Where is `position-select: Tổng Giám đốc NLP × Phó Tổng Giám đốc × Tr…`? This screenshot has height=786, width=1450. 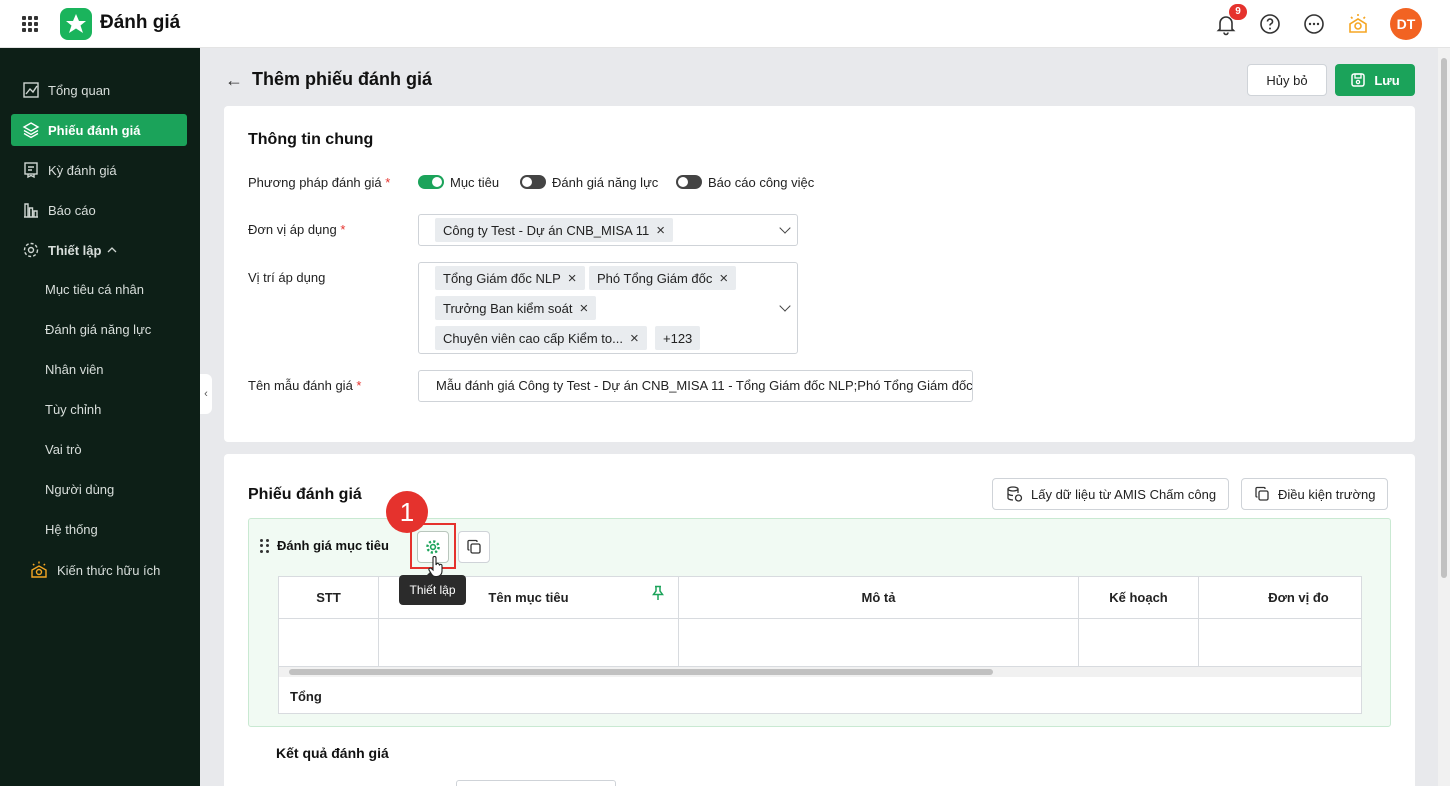
position-select: Tổng Giám đốc NLP × Phó Tổng Giám đốc × Tr… is located at coordinates (608, 308).